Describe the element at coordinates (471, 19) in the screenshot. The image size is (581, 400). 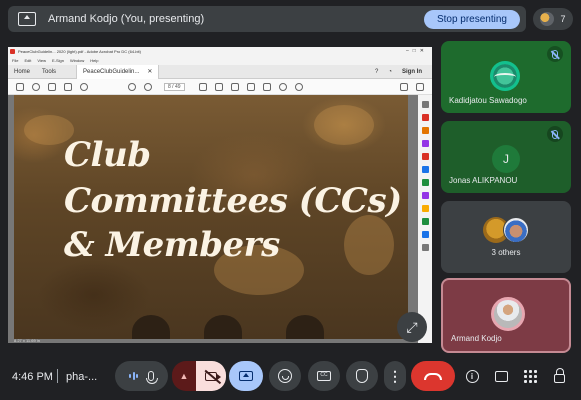
I see `stop-presenting-button: Stop presenting` at that location.